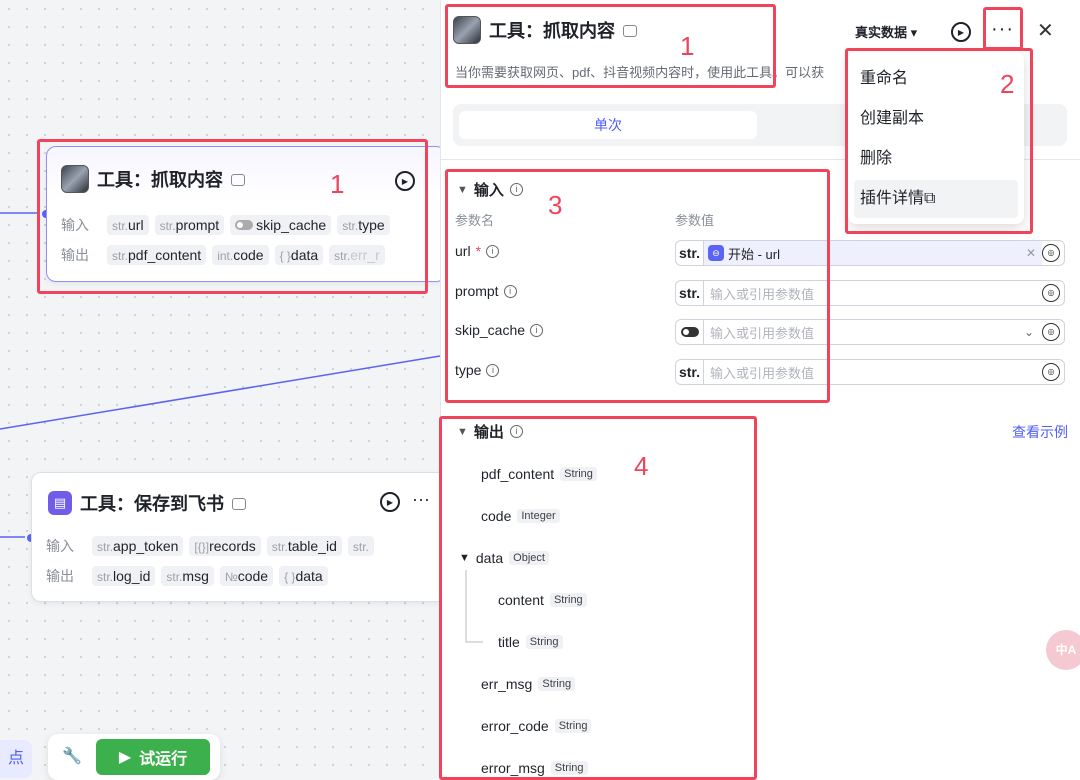 This screenshot has height=780, width=1080. I want to click on type-placeholder: 输入或引用参数值, so click(762, 373).